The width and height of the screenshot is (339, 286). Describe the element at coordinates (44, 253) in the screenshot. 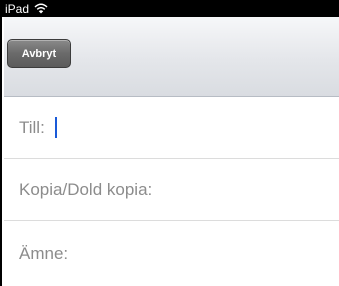

I see `subject-label: Ämne:` at that location.